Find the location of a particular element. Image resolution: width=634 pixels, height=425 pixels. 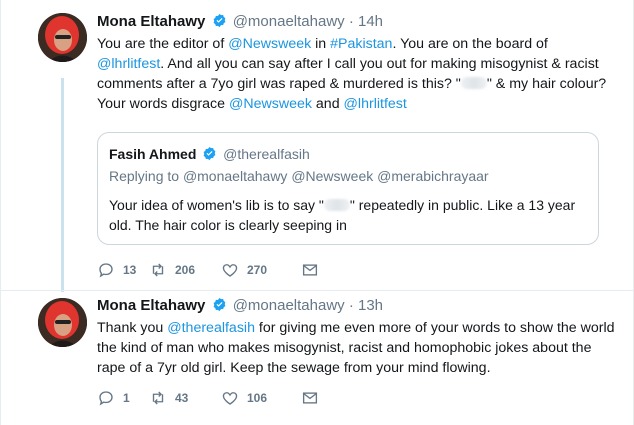

text-segment: You are the editor of is located at coordinates (163, 44).